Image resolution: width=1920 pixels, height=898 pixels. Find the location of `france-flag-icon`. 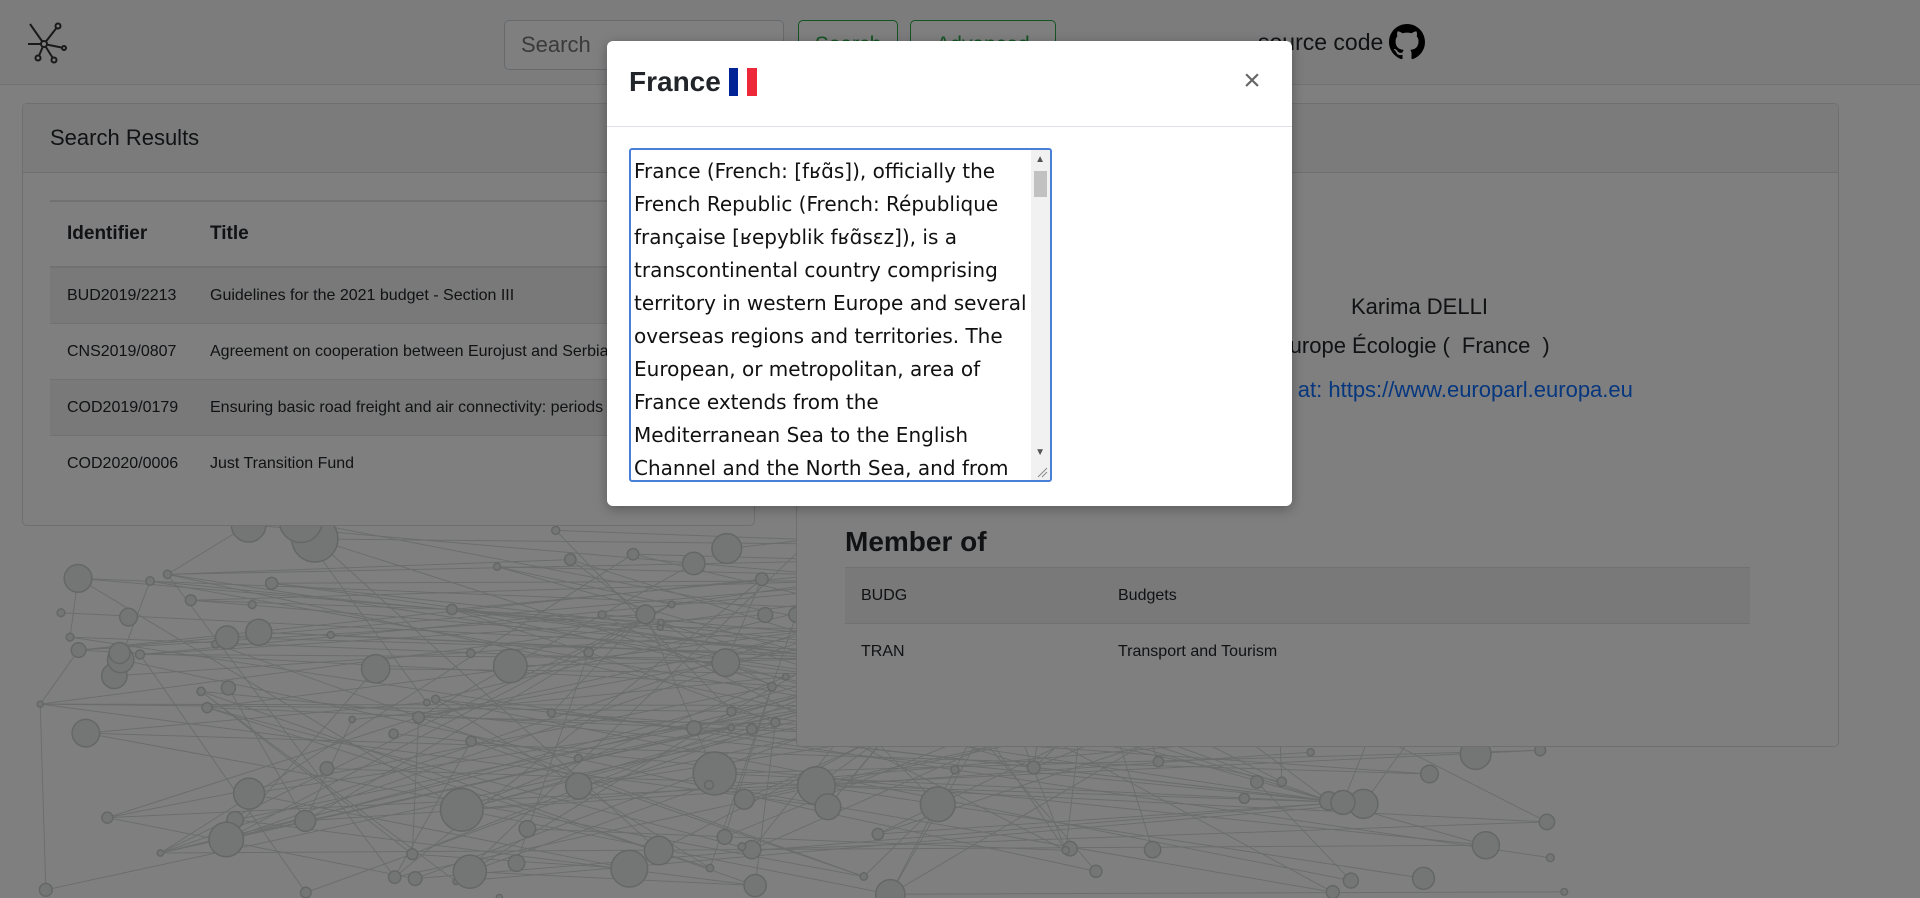

france-flag-icon is located at coordinates (742, 82).